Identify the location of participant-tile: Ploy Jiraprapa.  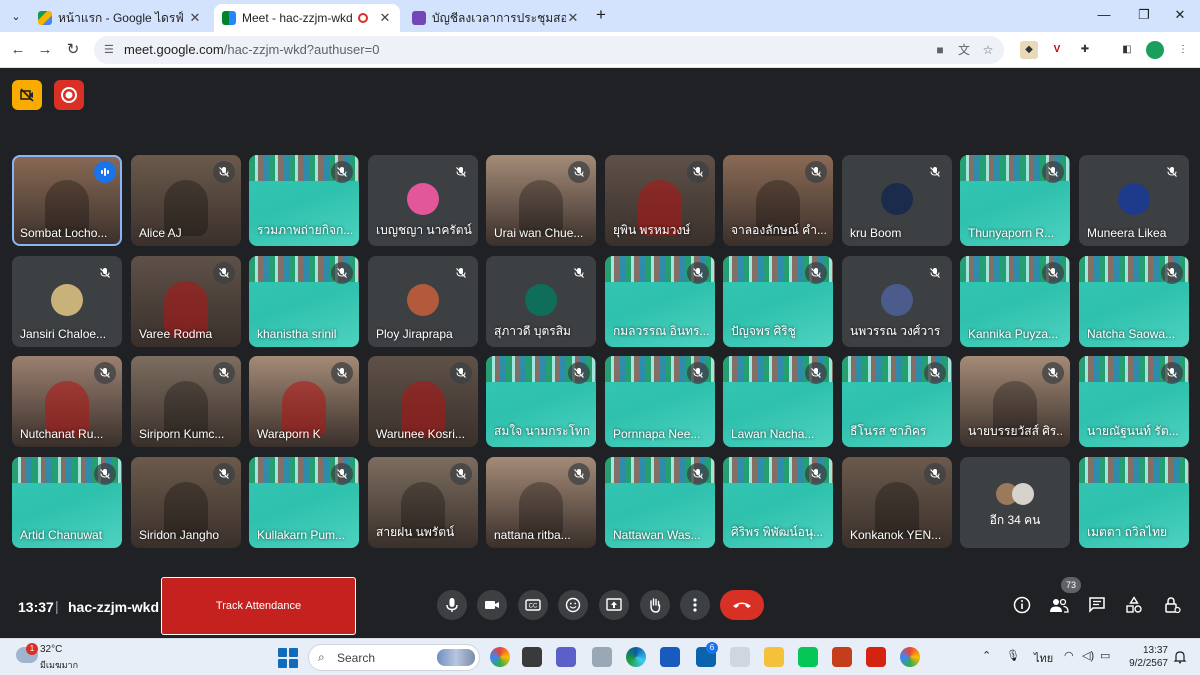
(423, 301).